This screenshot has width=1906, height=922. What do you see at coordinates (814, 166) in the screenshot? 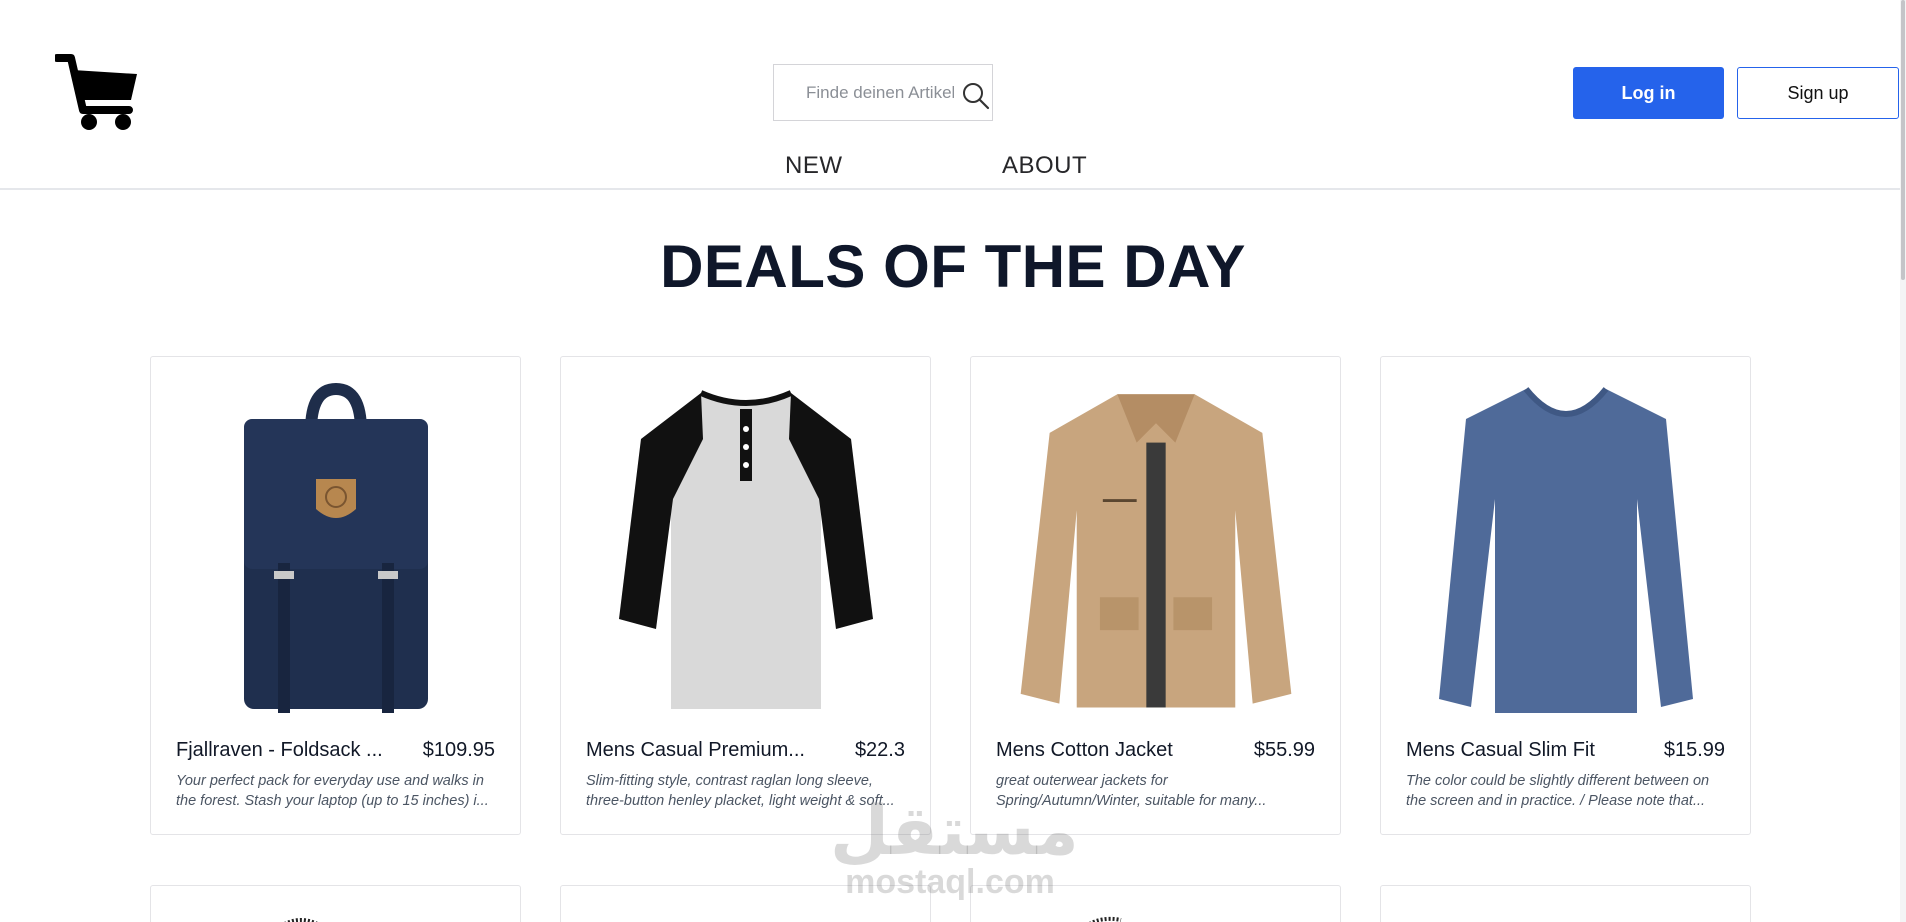
I see `nav-item-new: NEW` at bounding box center [814, 166].